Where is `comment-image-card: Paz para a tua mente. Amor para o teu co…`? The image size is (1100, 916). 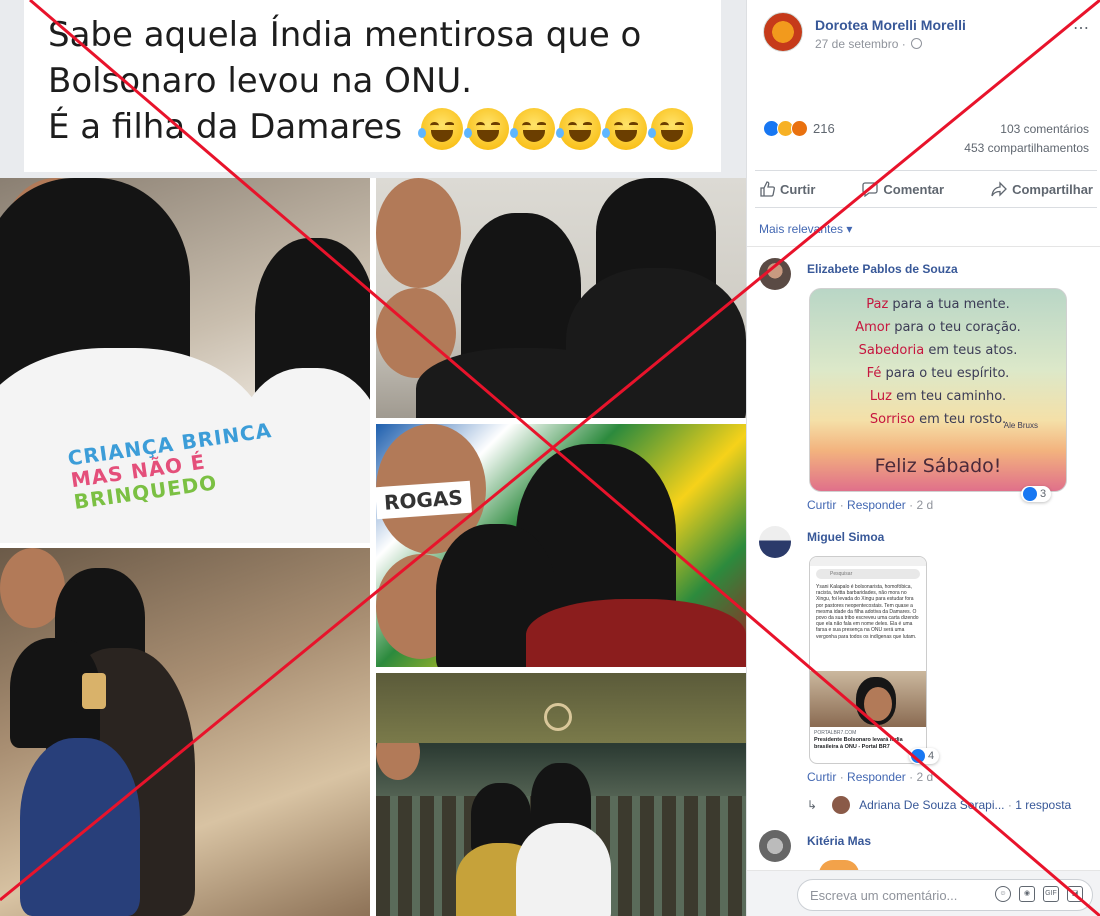
comment-image-card: Paz para a tua mente. Amor para o teu co… is located at coordinates (938, 390).